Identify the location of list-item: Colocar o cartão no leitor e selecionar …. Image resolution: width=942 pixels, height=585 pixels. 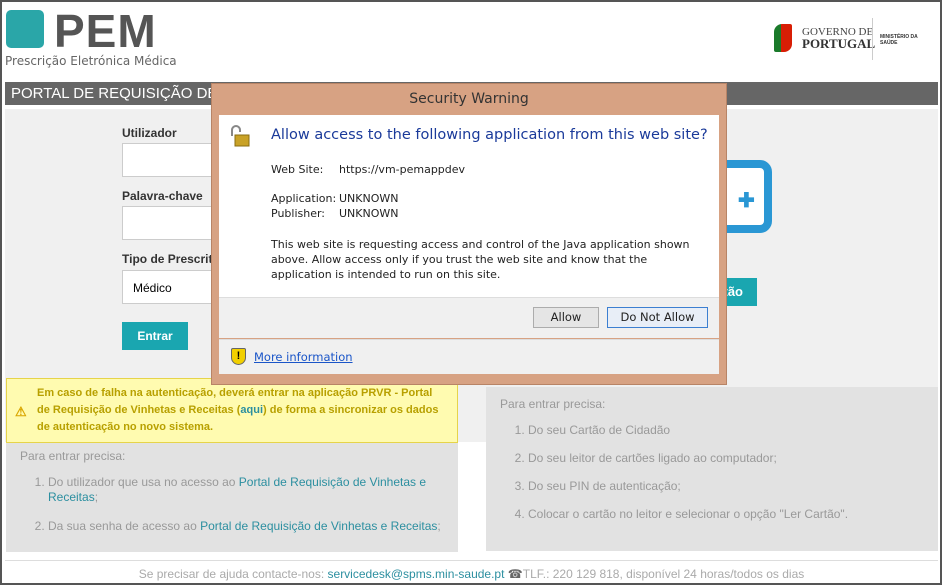
(726, 514).